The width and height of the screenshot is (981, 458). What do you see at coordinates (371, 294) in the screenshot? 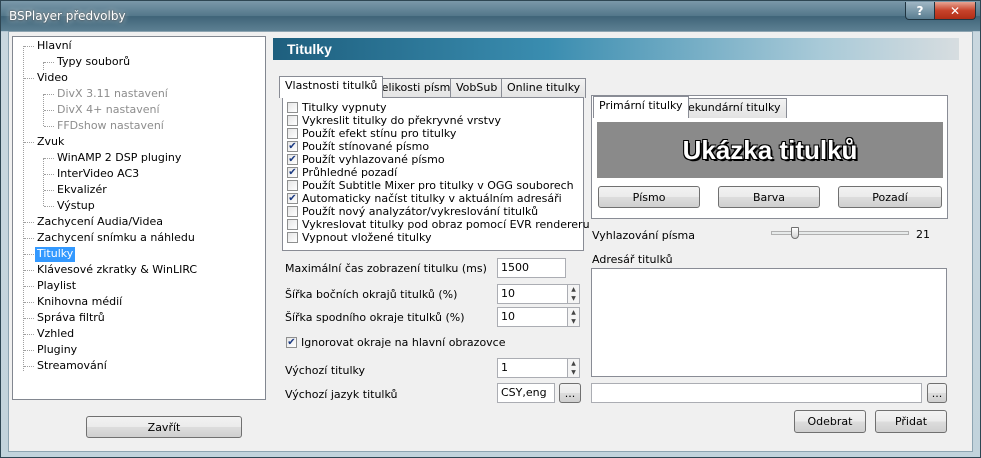
I see `side-margin-label: Šířka bočních okrajů titulků (%)` at bounding box center [371, 294].